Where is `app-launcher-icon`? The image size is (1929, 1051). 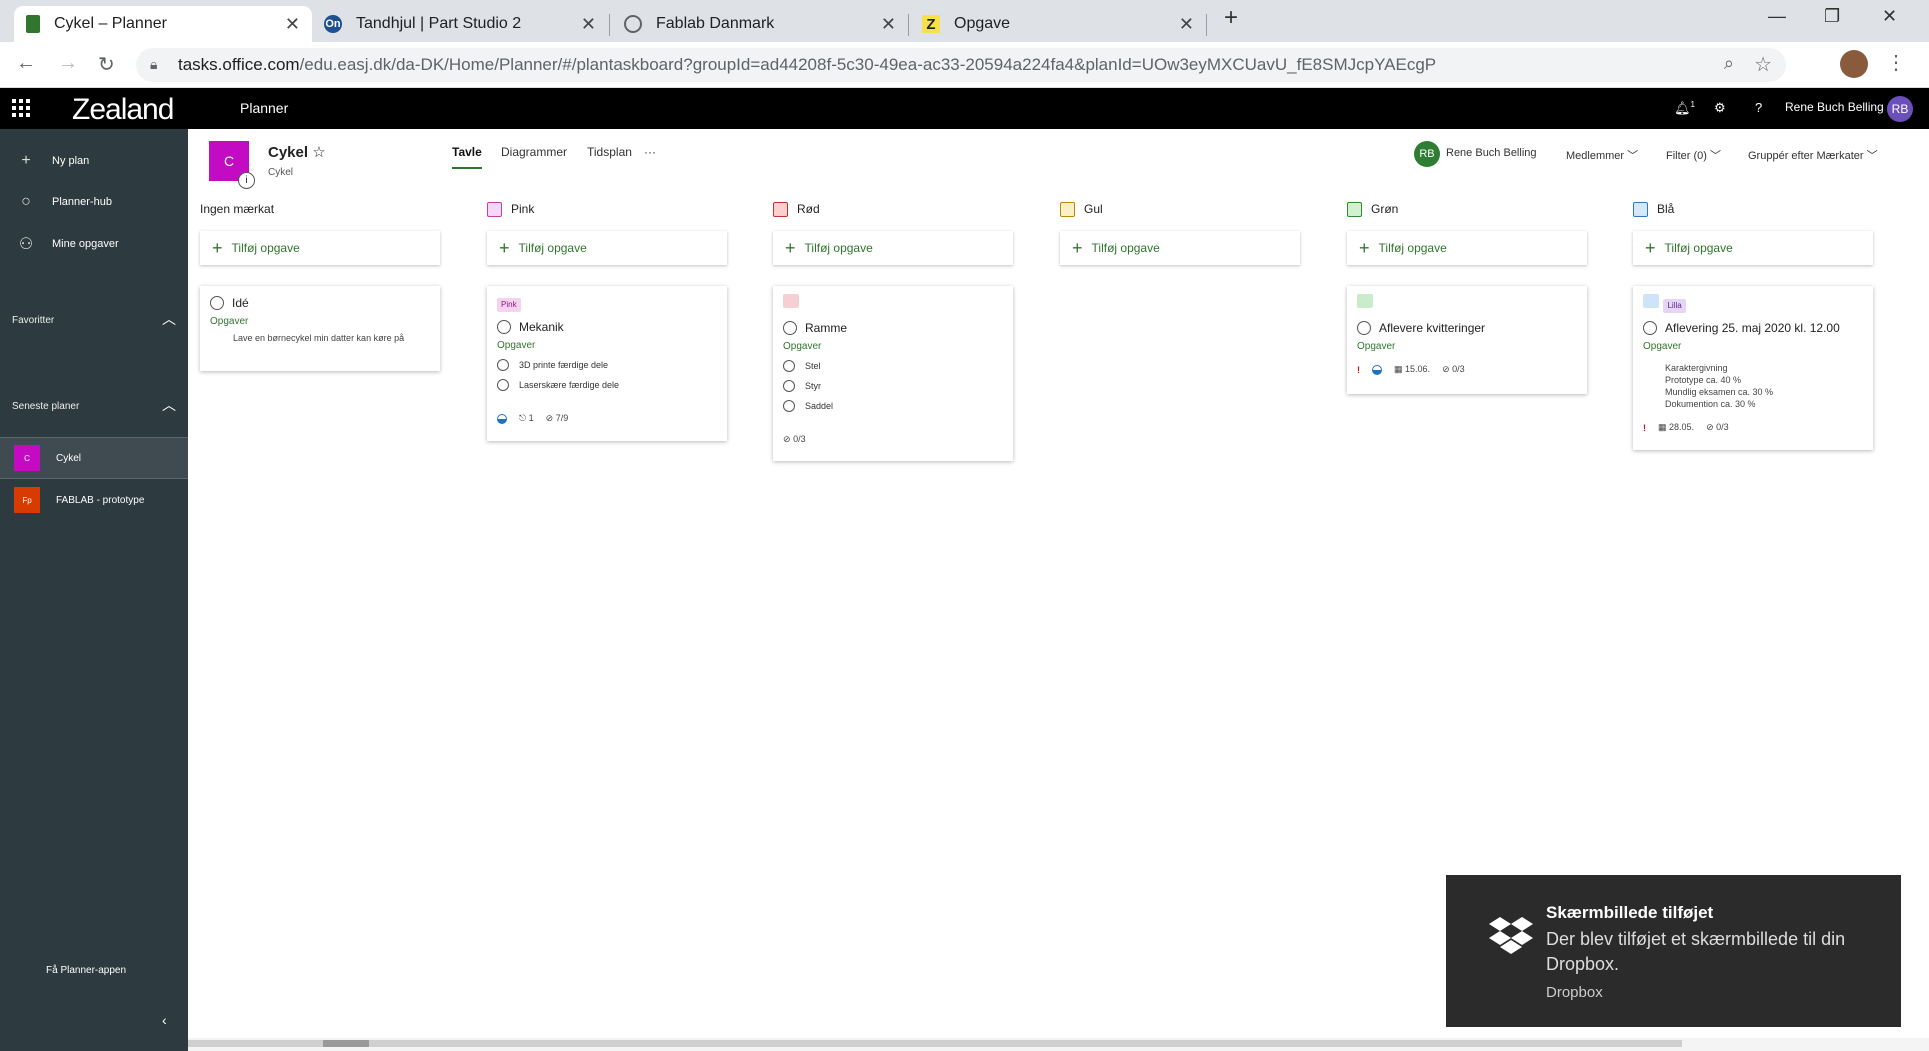
app-launcher-icon is located at coordinates (21, 108).